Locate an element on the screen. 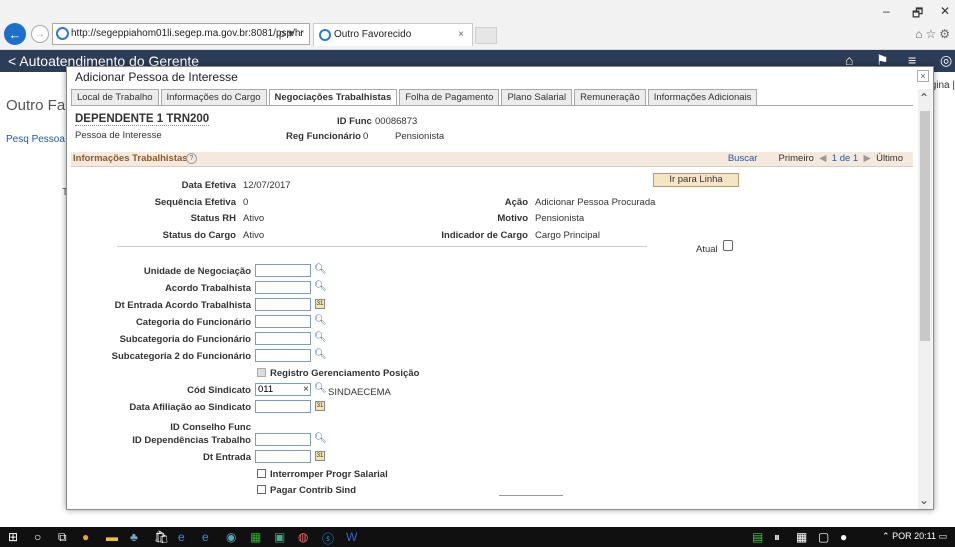 The width and height of the screenshot is (955, 547). subcategoria-input is located at coordinates (283, 338).